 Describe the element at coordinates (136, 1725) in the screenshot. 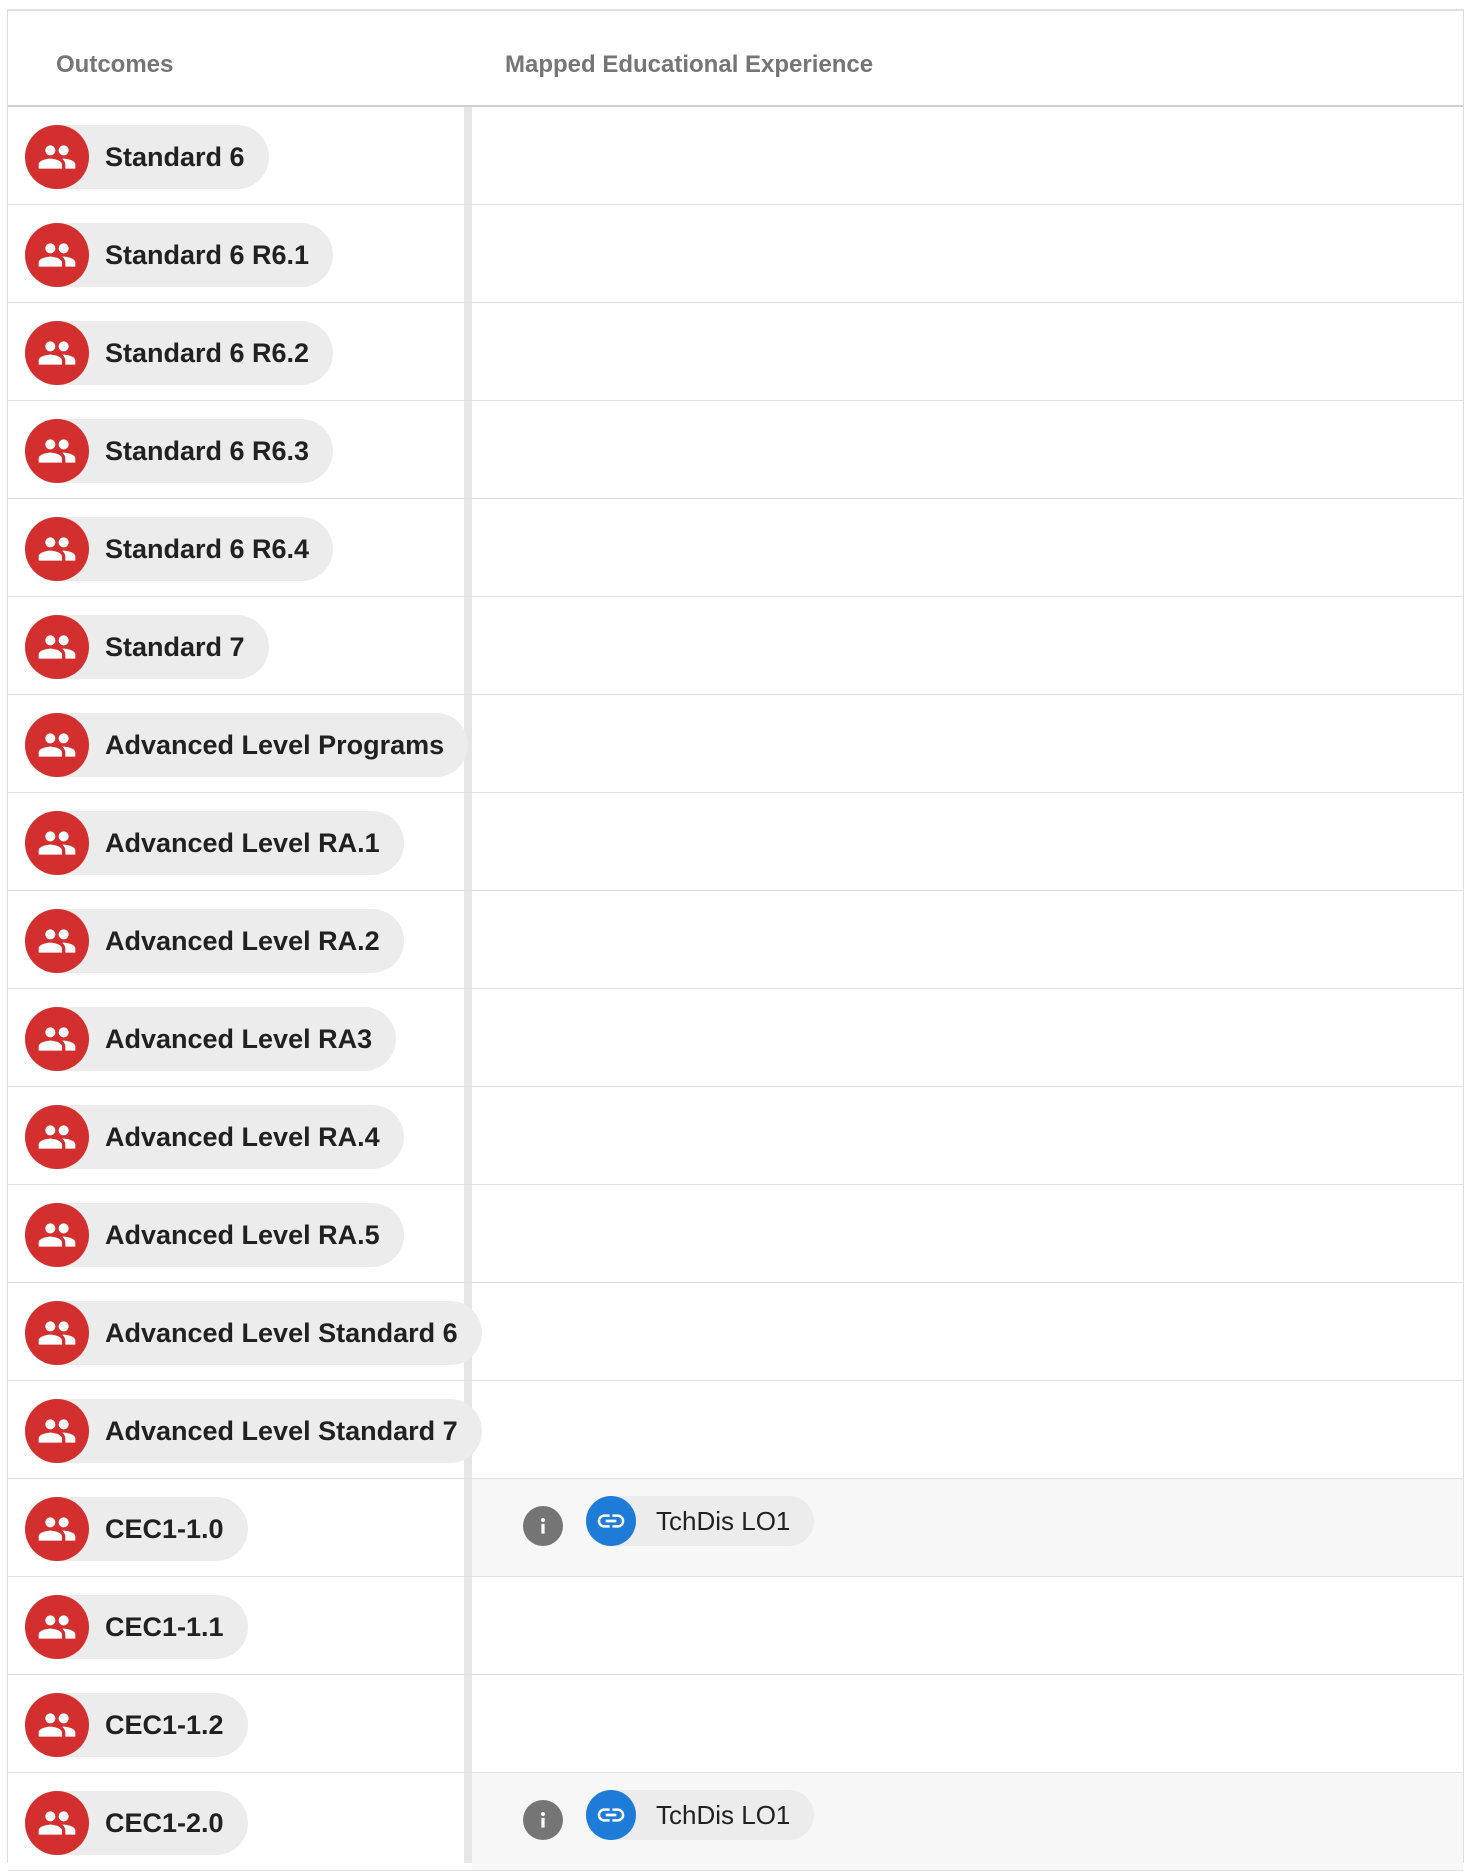

I see `outcome-chip: CEC1-1.2` at that location.